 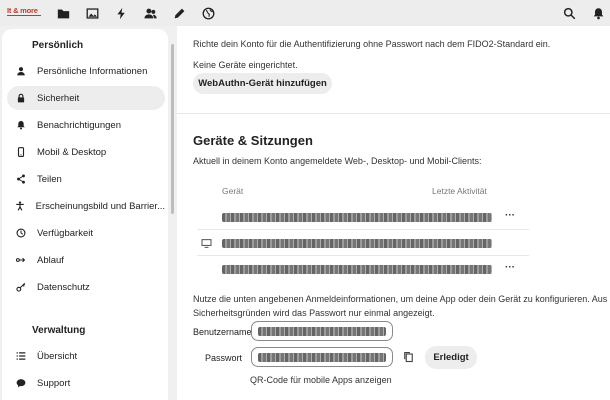 I want to click on password-field, so click(x=322, y=357).